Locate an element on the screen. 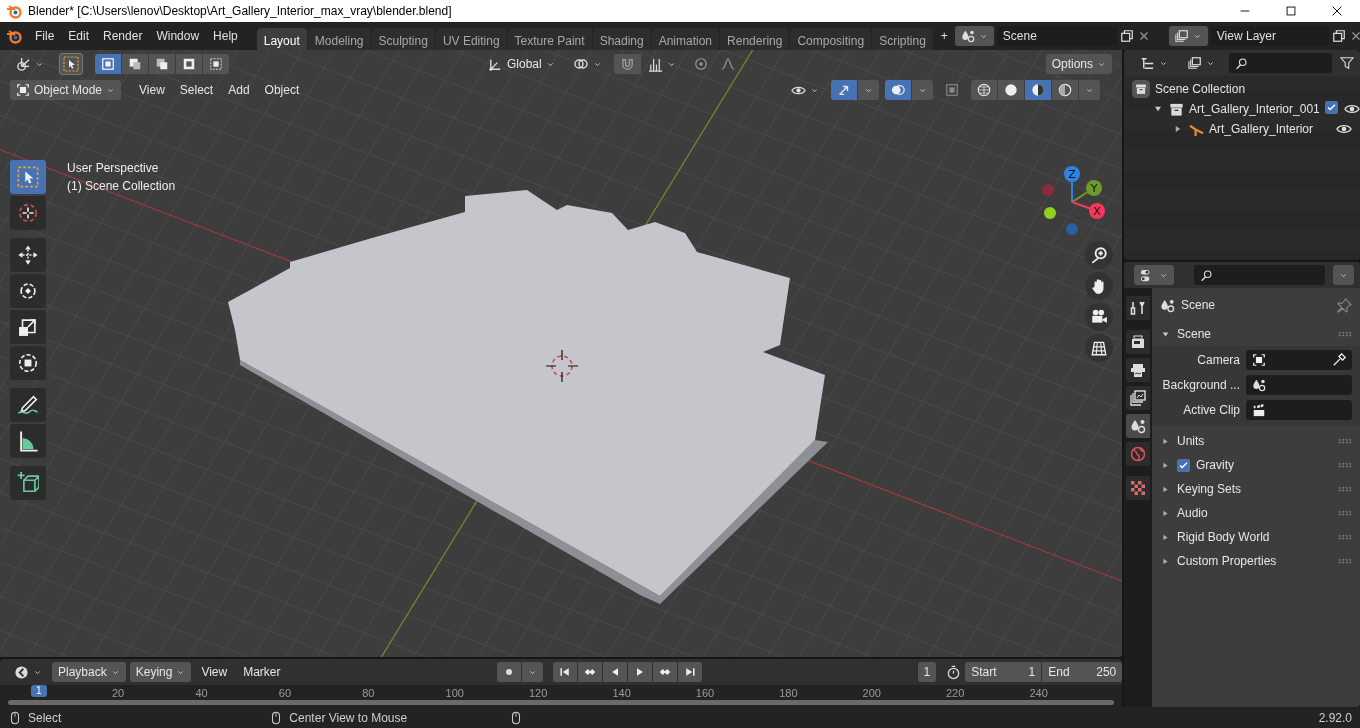  stopwatch-icon is located at coordinates (954, 672).